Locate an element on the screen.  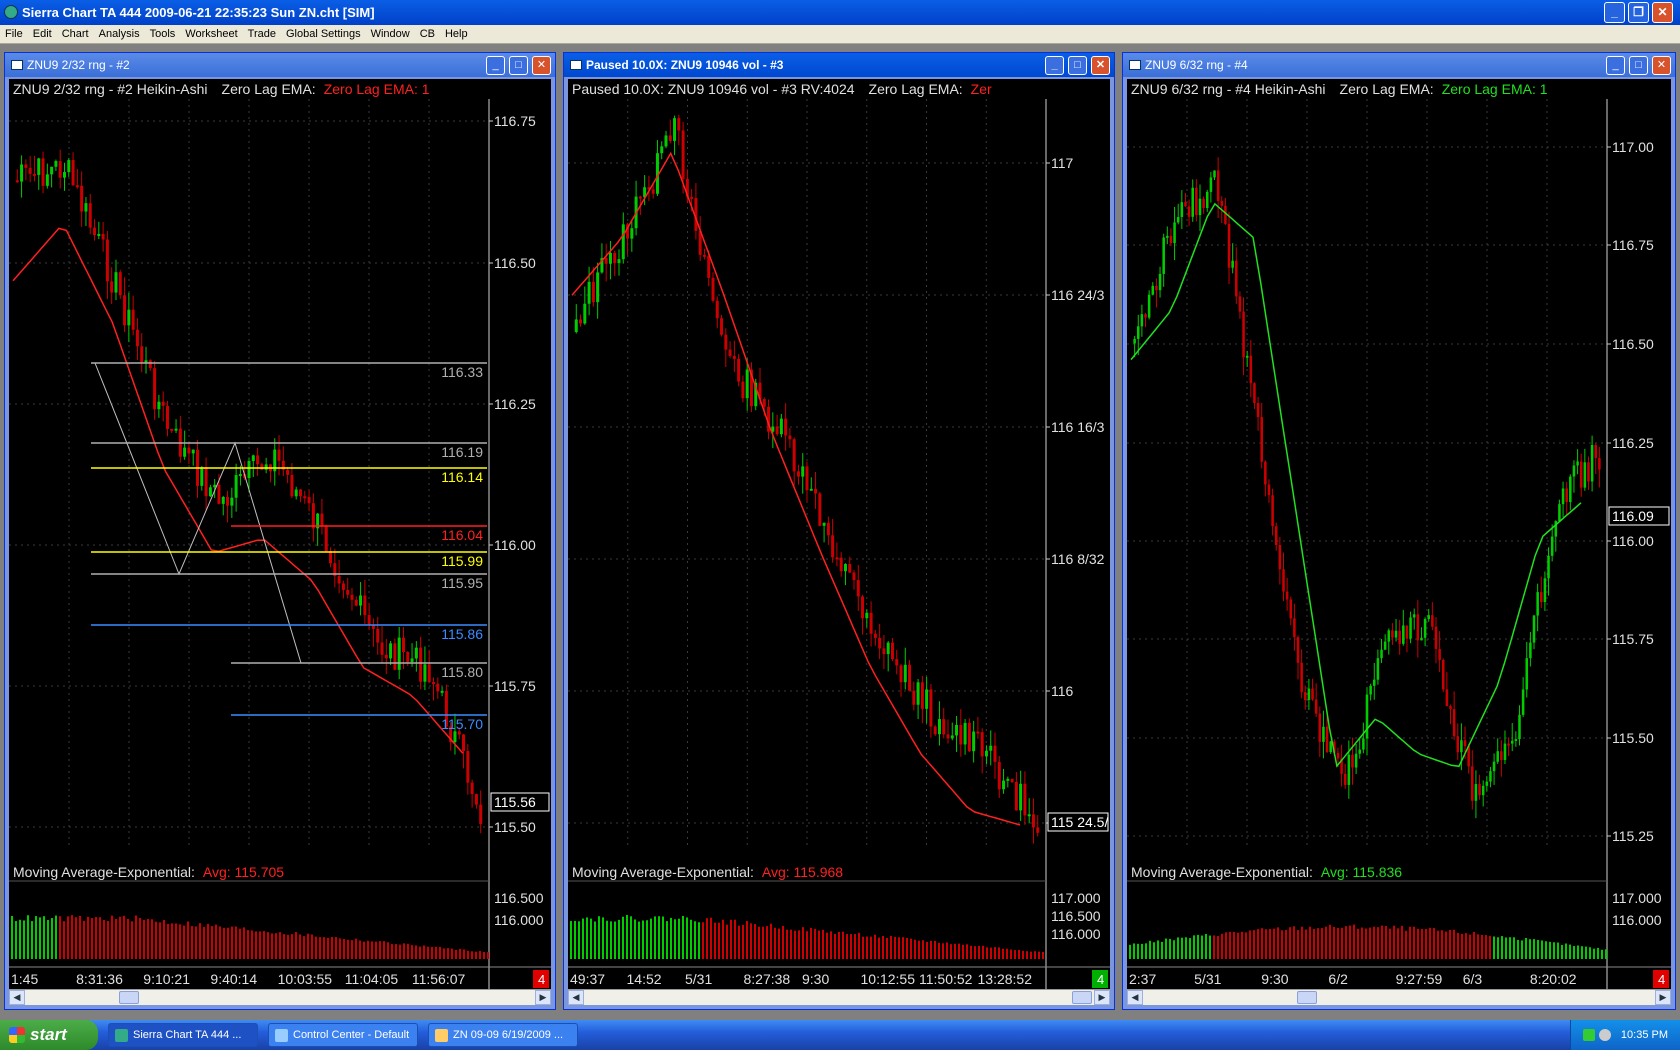
network-icon is located at coordinates (1589, 1035).